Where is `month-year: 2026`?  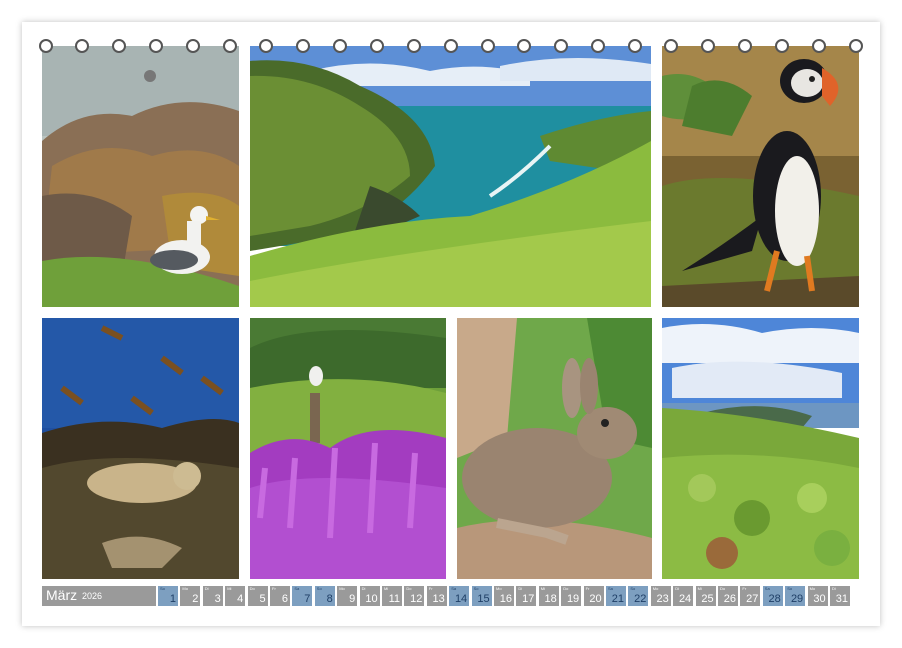
month-year: 2026 is located at coordinates (92, 596).